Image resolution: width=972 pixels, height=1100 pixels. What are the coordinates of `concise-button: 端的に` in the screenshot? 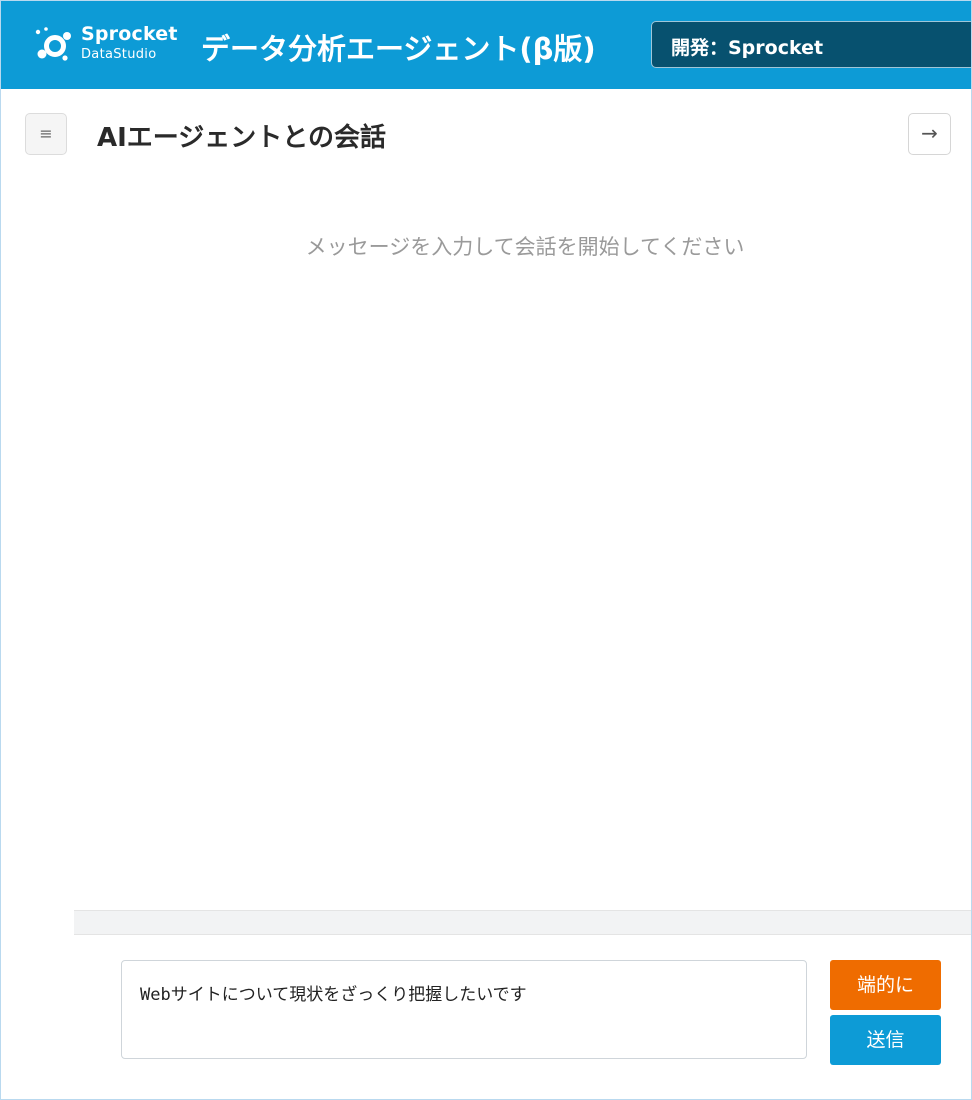 It's located at (885, 985).